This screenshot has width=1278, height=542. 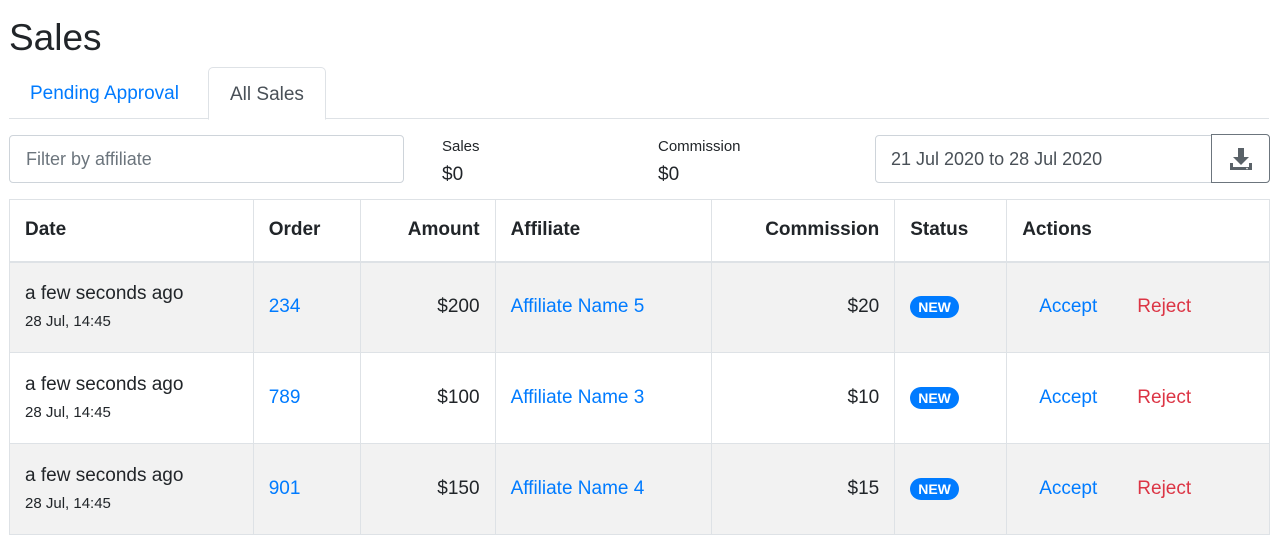 What do you see at coordinates (55, 37) in the screenshot?
I see `page-title: Sales` at bounding box center [55, 37].